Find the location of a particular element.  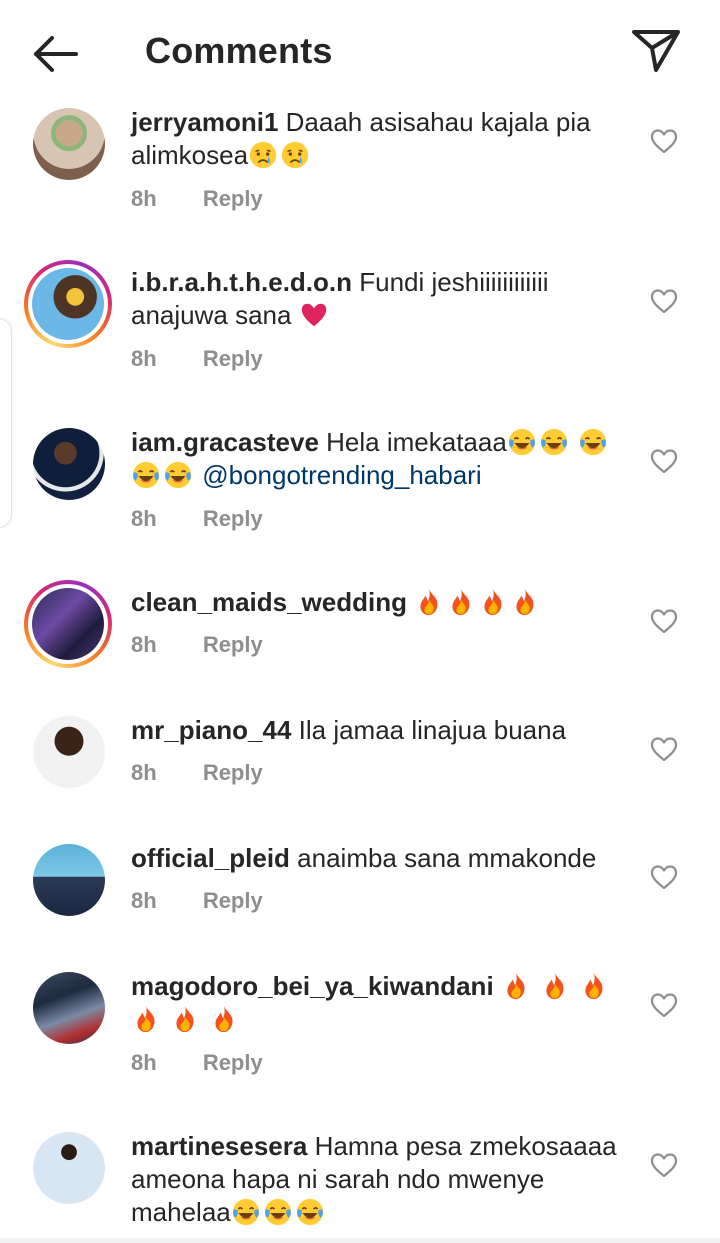

comment-item: clean_maids_wedding 8h Reply is located at coordinates (360, 646).